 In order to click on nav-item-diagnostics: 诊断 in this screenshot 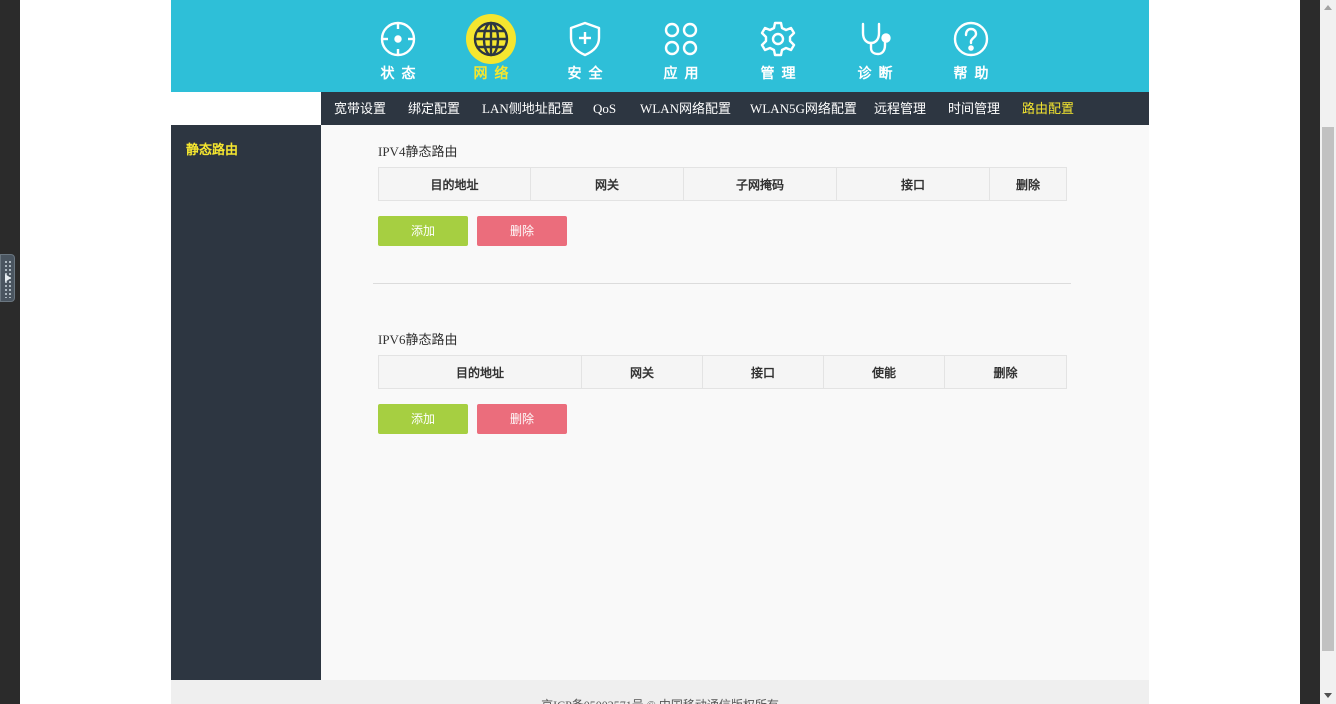, I will do `click(875, 49)`.